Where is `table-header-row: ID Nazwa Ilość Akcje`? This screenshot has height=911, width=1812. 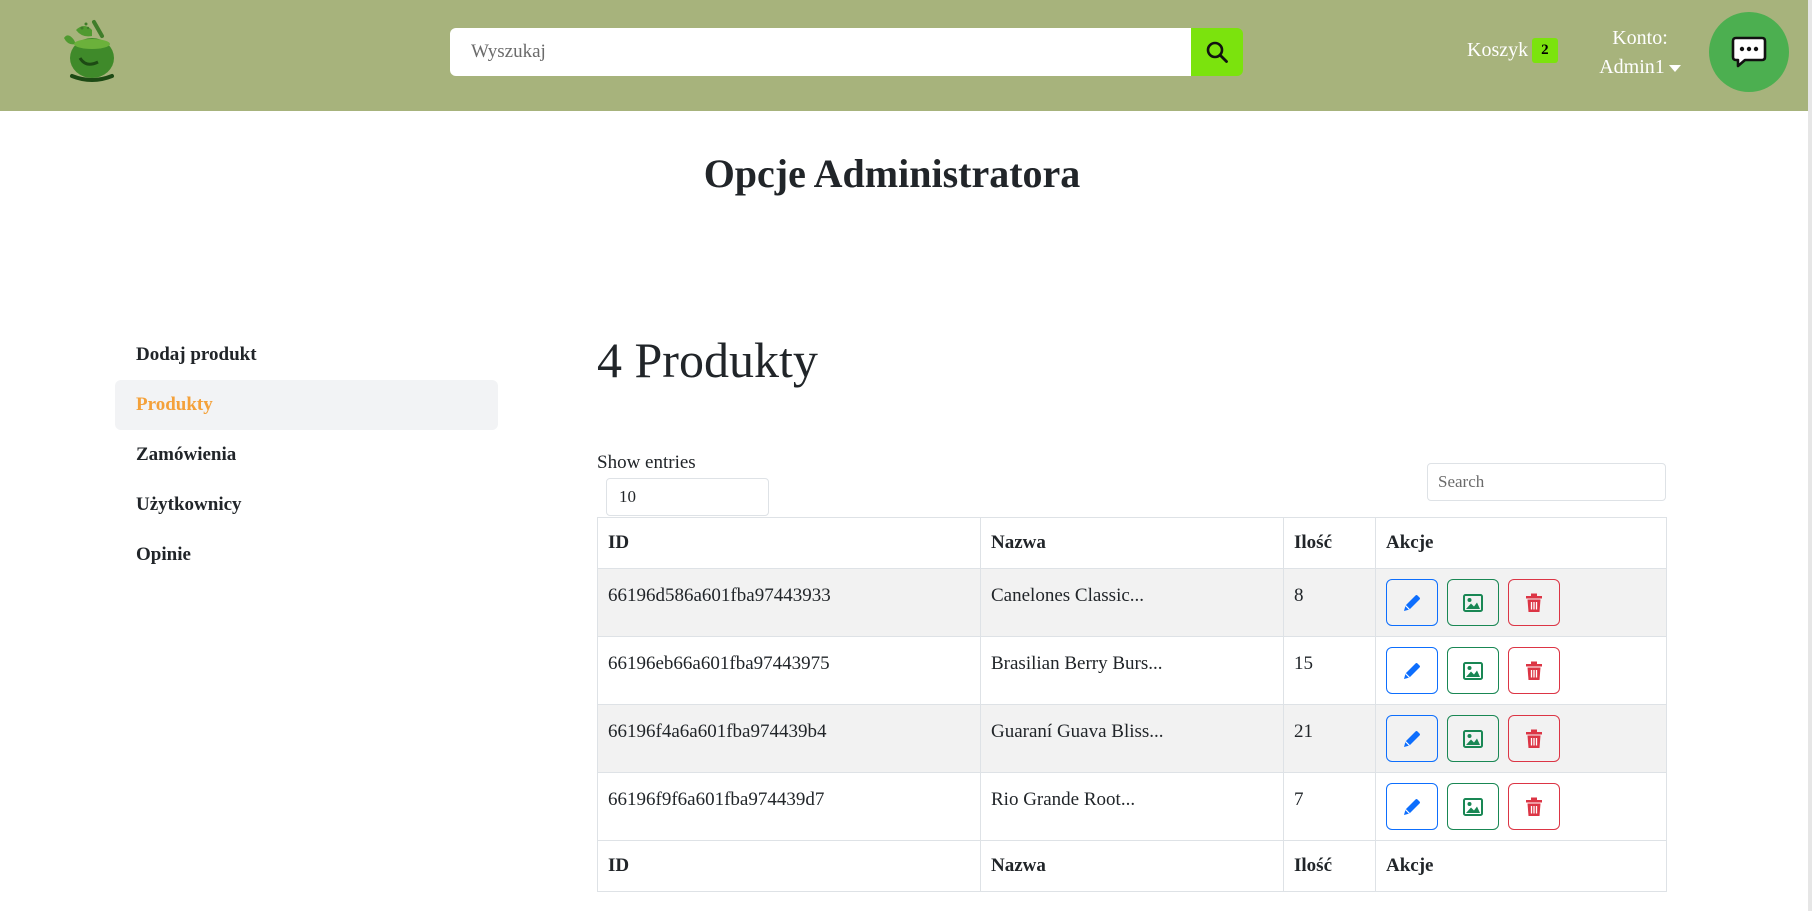 table-header-row: ID Nazwa Ilość Akcje is located at coordinates (1132, 543).